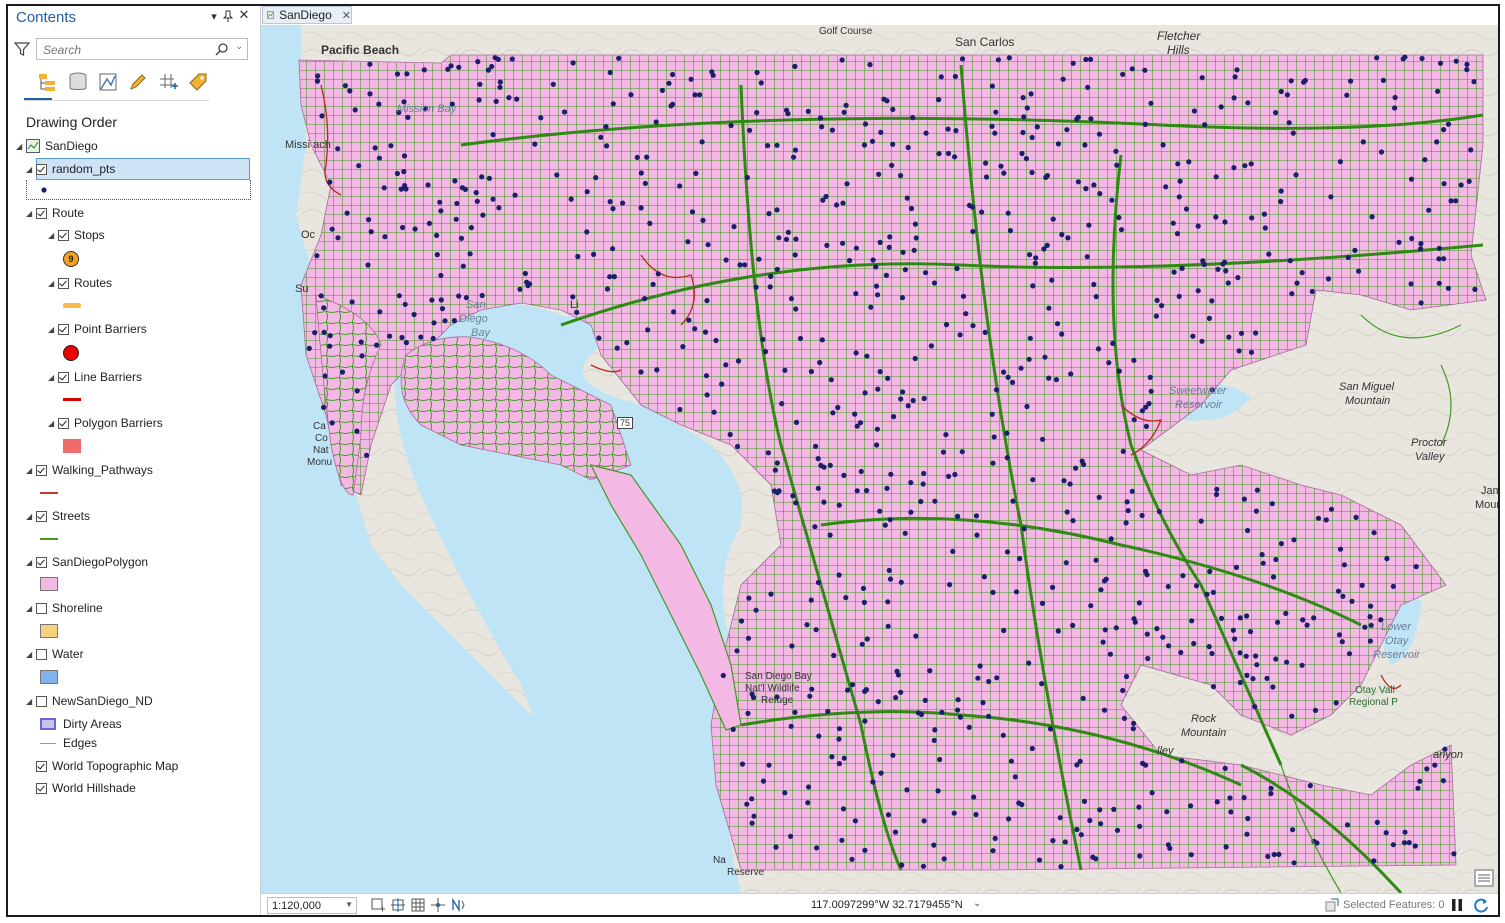 This screenshot has height=923, width=1505. I want to click on pause-drawing-icon, so click(1457, 905).